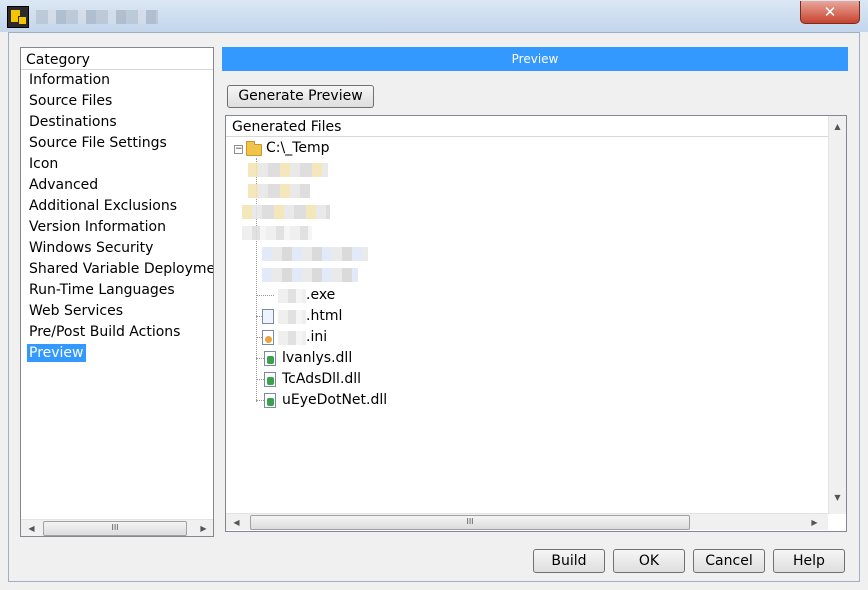 The width and height of the screenshot is (868, 590). I want to click on category-item-information: Information, so click(119, 80).